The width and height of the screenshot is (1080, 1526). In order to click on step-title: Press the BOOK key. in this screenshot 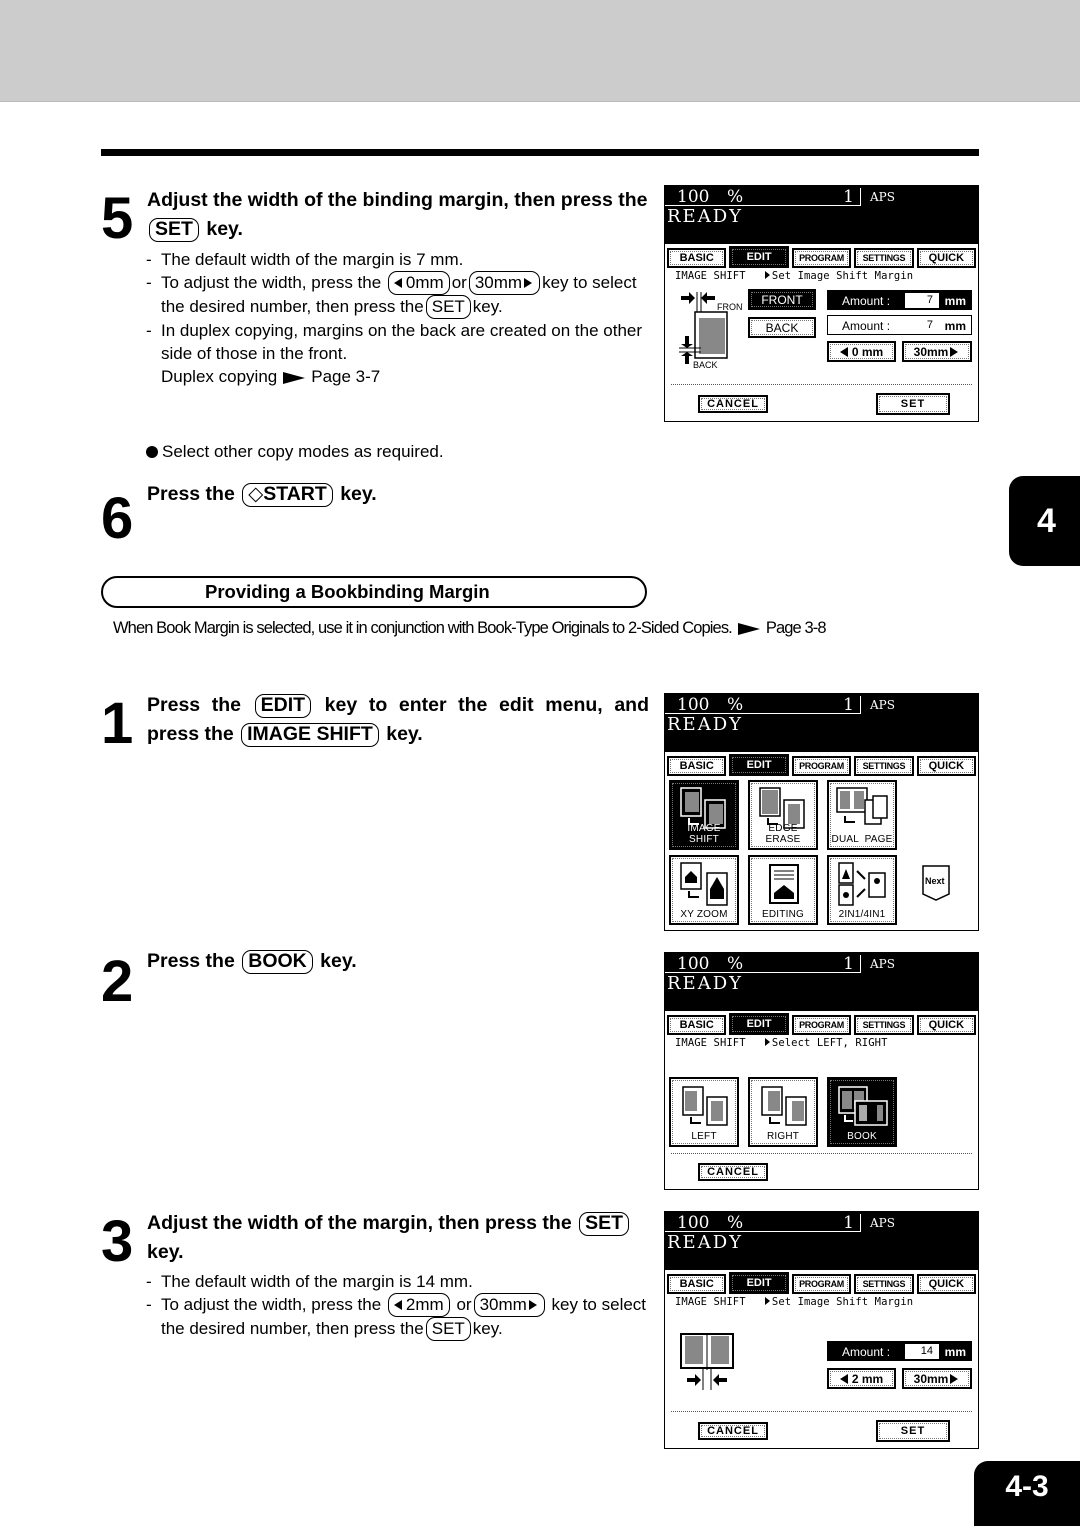, I will do `click(398, 961)`.